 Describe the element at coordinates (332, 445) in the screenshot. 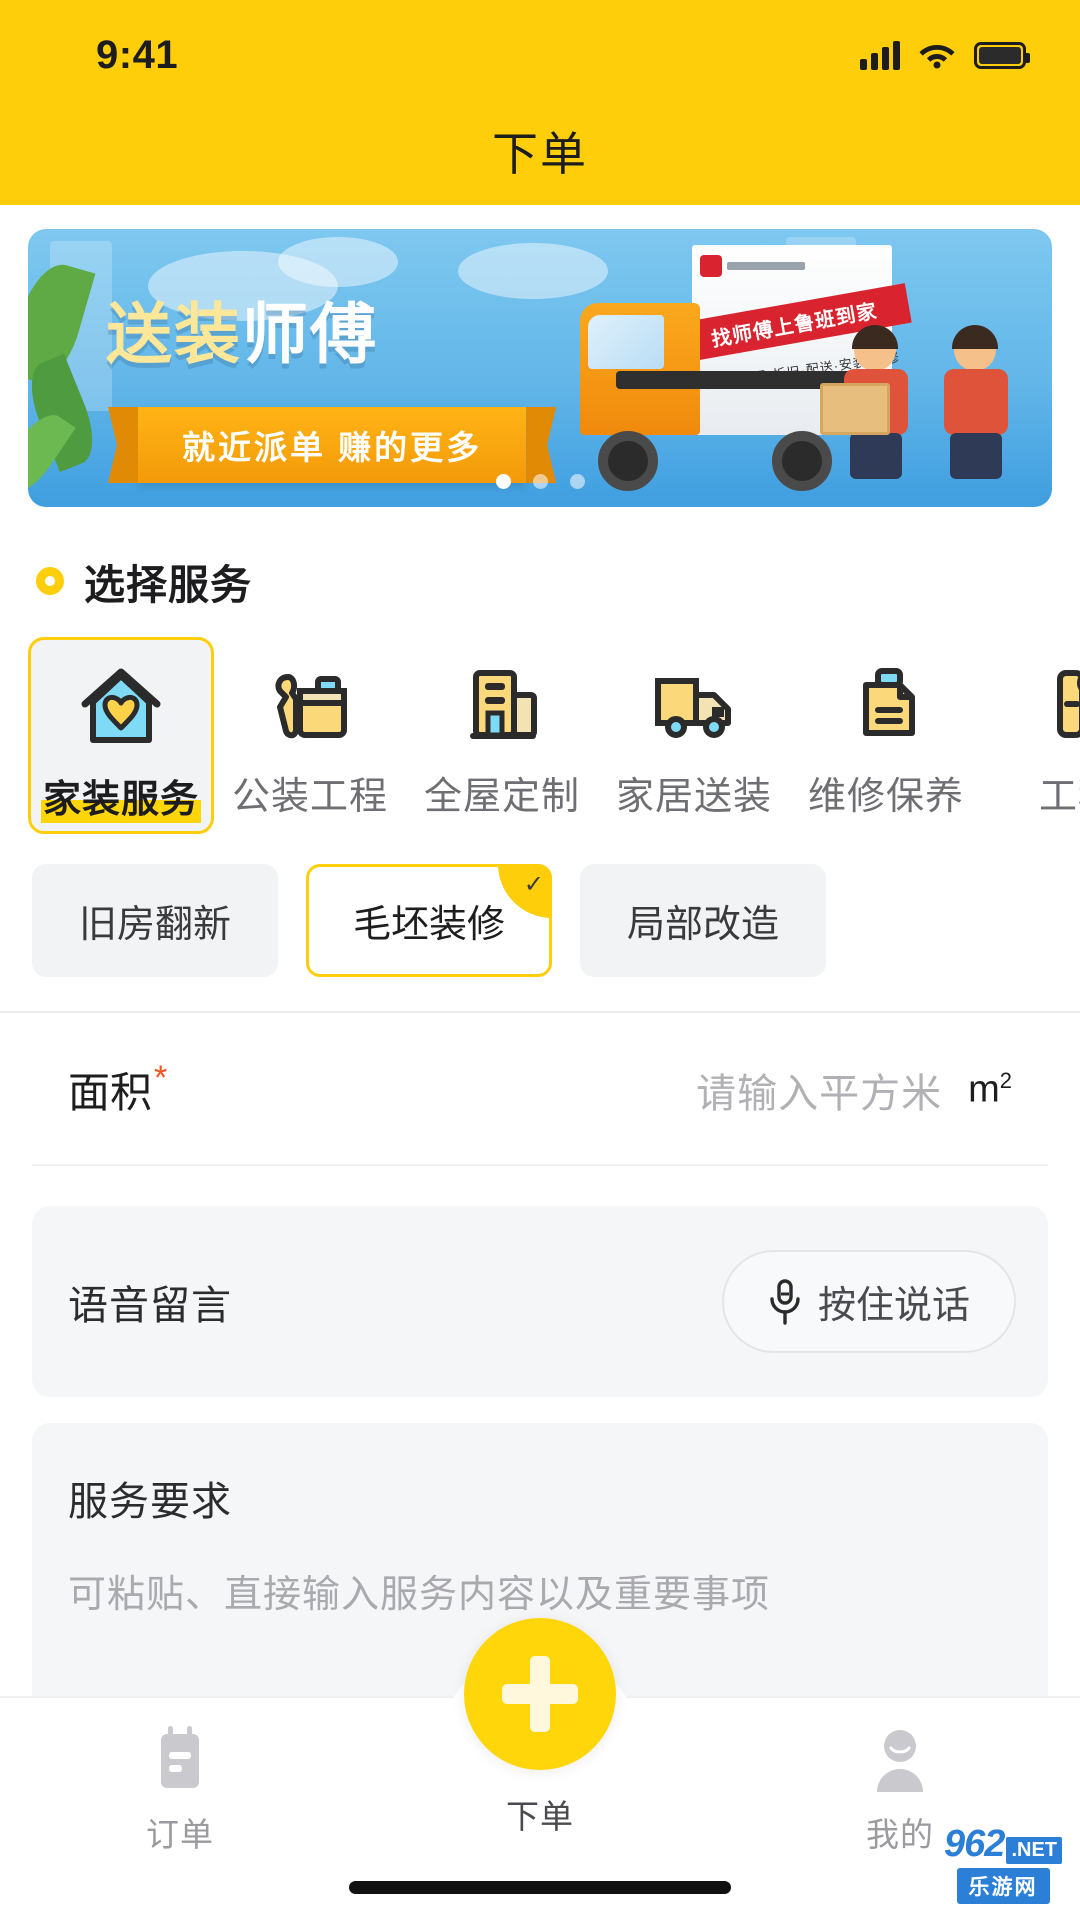

I see `banner-ribbon-text: 就近派单 赚的更多` at that location.